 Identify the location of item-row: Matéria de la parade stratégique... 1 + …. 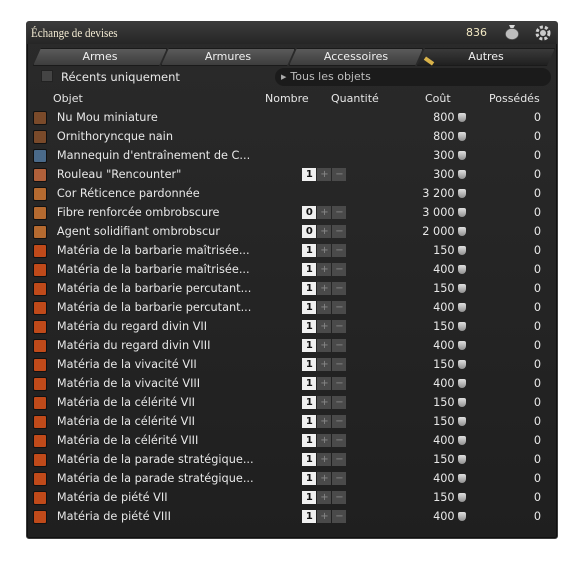
(292, 459).